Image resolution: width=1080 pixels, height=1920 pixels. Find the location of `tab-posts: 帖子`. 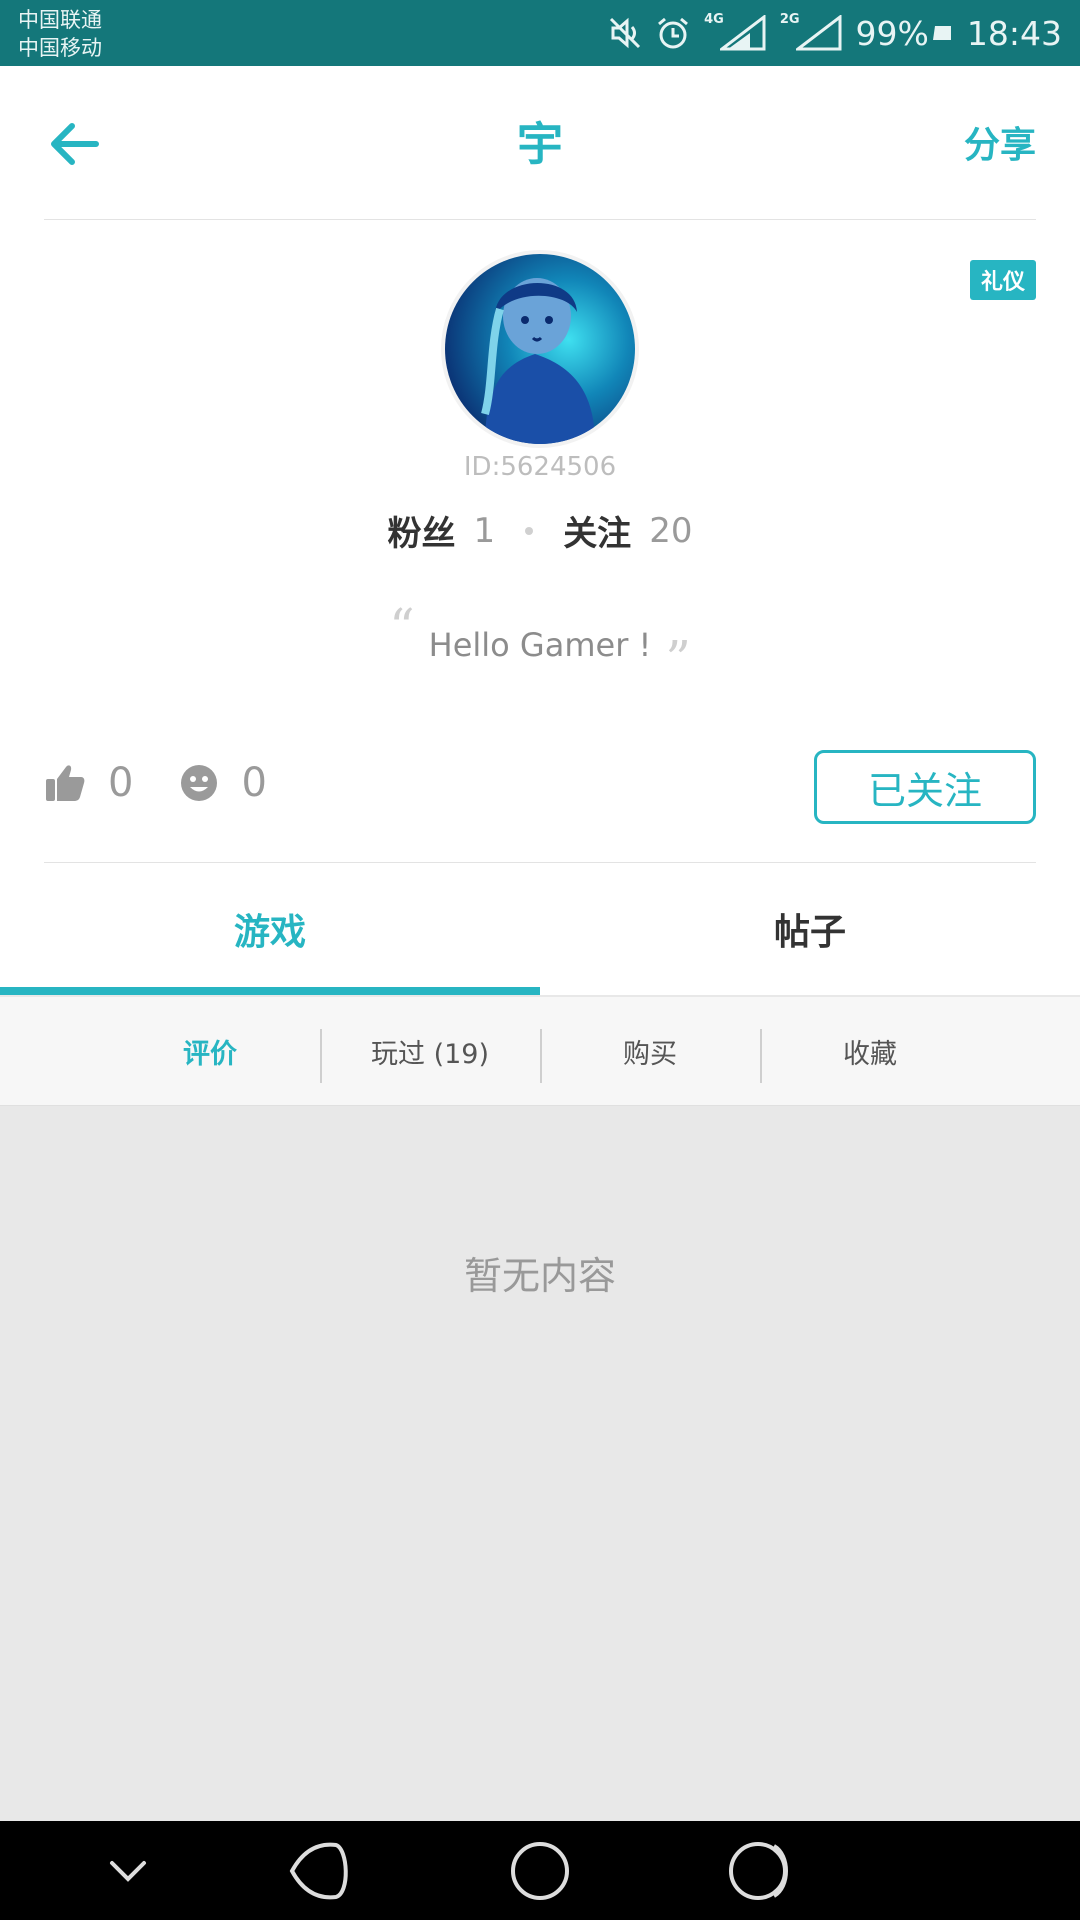

tab-posts: 帖子 is located at coordinates (810, 929).